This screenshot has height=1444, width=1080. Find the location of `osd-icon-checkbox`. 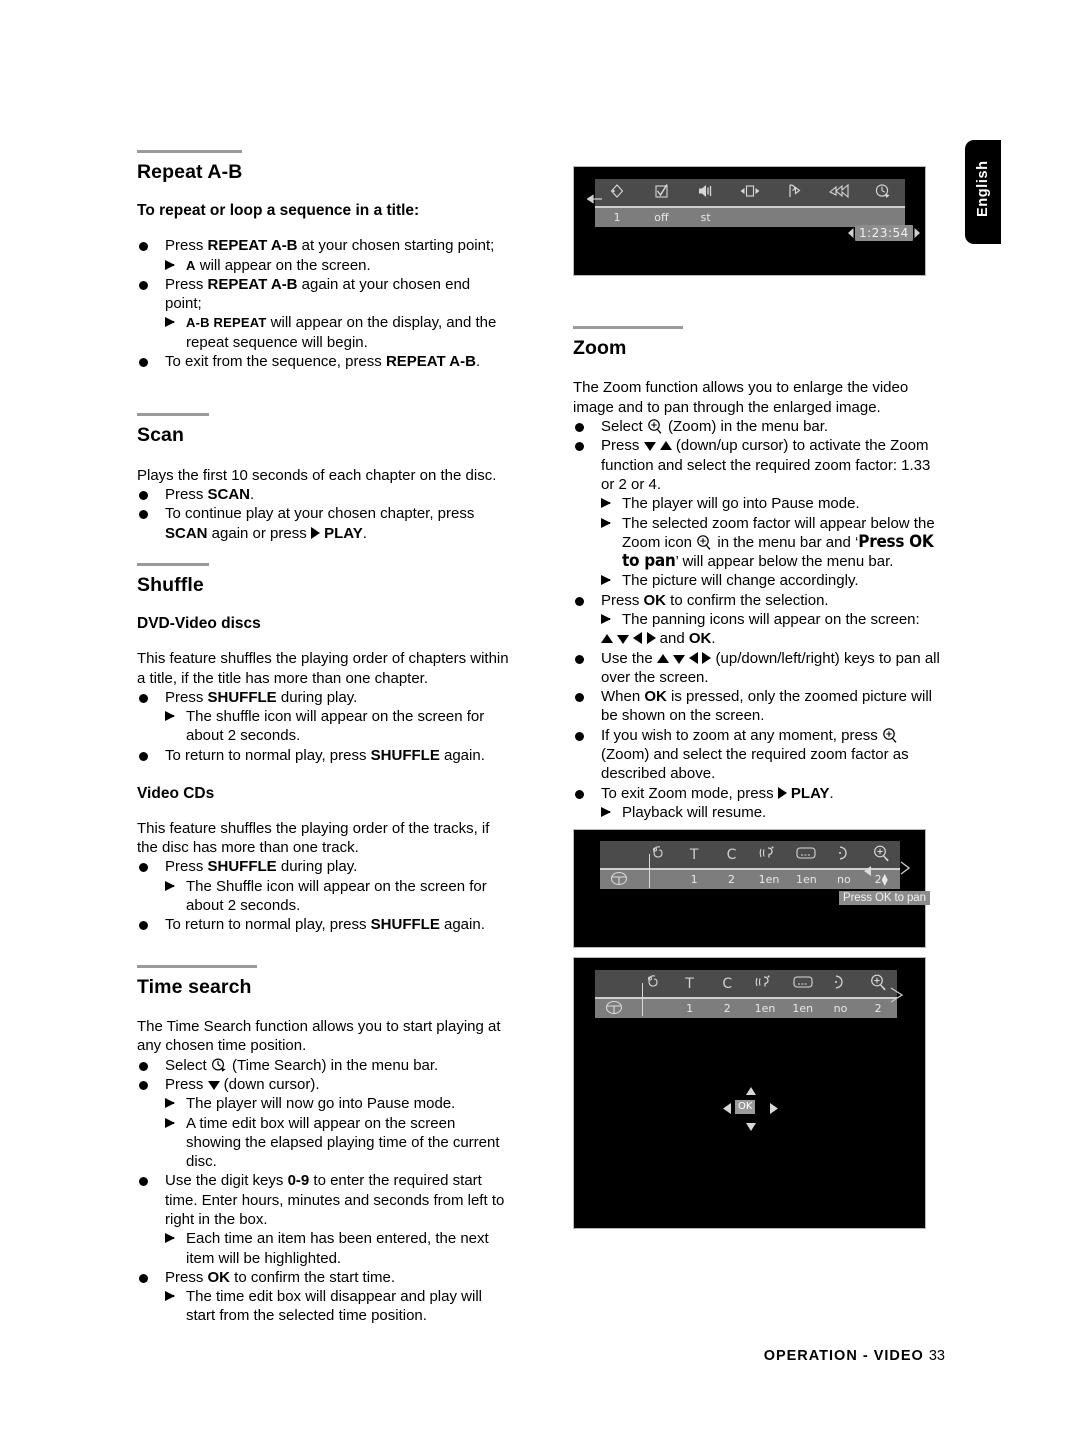

osd-icon-checkbox is located at coordinates (661, 192).